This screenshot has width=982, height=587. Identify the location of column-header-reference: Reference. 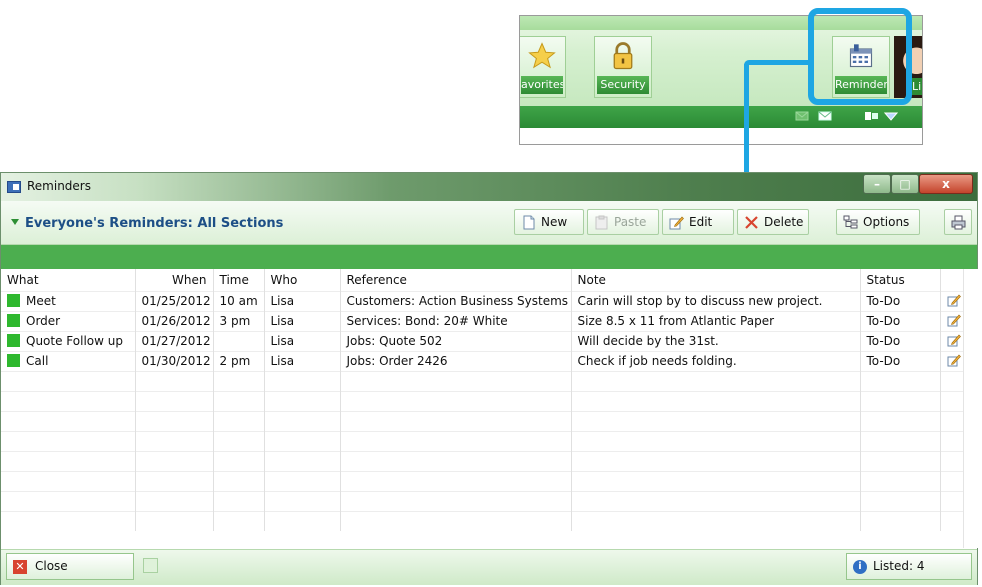
(456, 280).